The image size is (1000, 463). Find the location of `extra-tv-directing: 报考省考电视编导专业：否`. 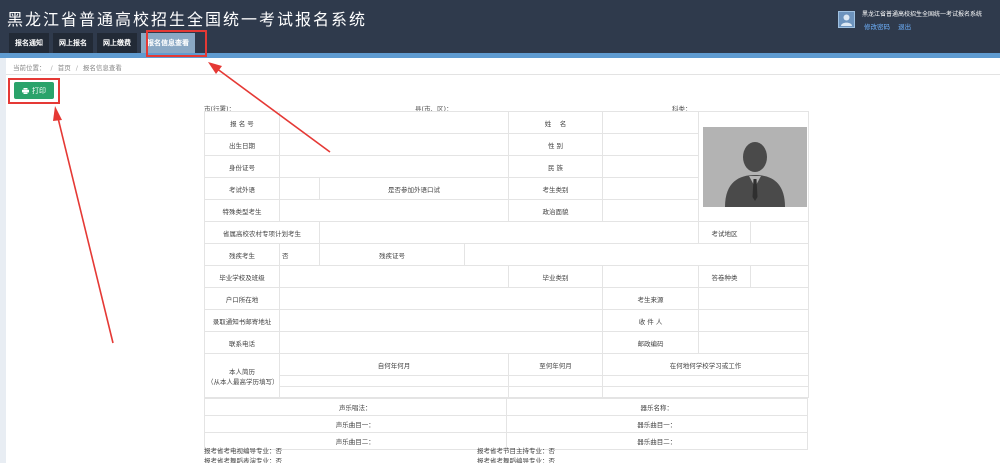

extra-tv-directing: 报考省考电视编导专业：否 is located at coordinates (243, 451).